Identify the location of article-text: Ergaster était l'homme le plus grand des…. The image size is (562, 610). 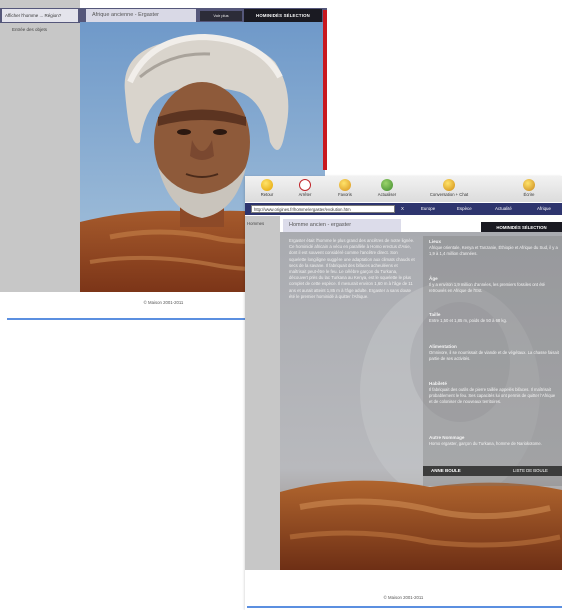
(352, 268).